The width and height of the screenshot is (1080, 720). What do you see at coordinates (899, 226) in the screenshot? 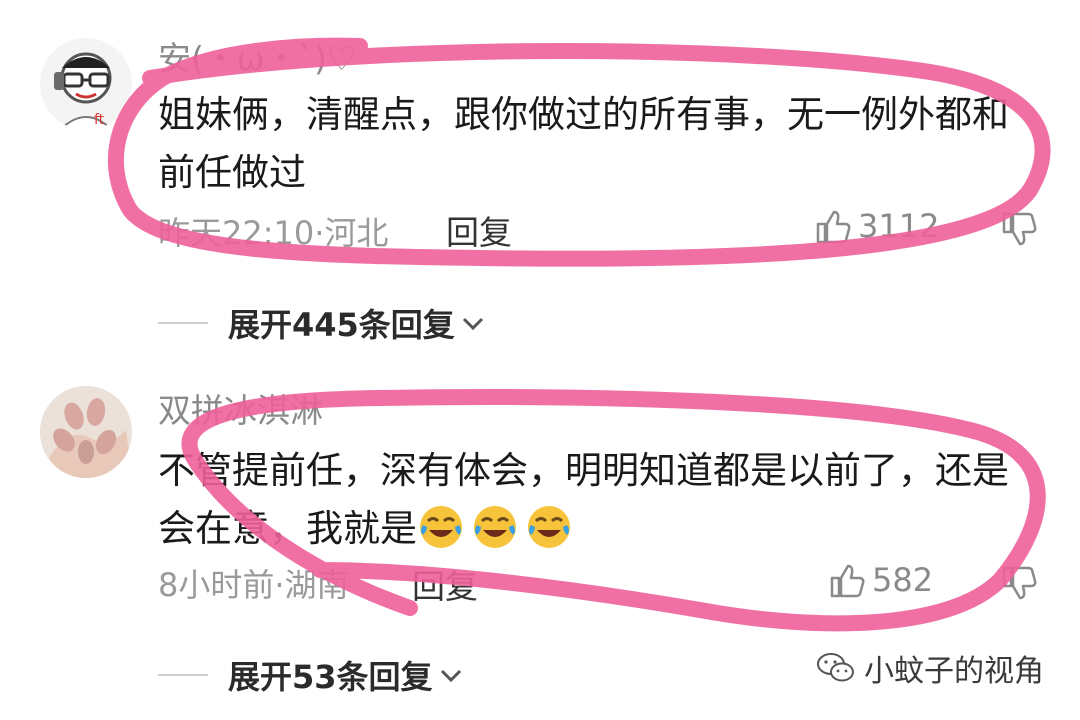
I see `like-count: 3112` at bounding box center [899, 226].